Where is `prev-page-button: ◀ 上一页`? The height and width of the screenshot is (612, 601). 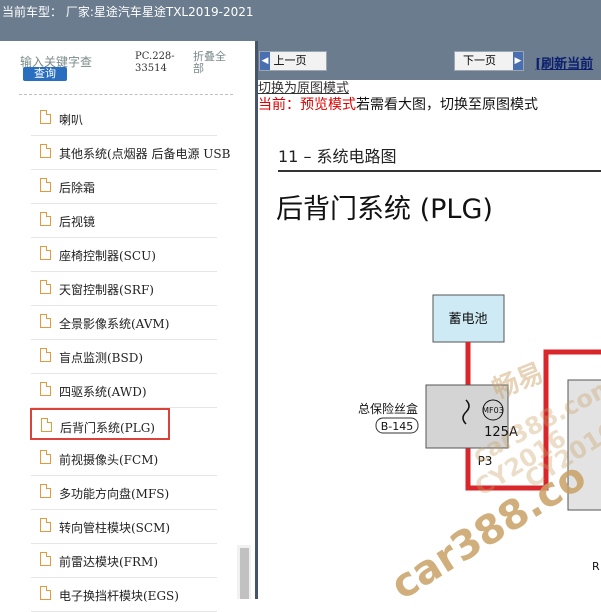 prev-page-button: ◀ 上一页 is located at coordinates (293, 61).